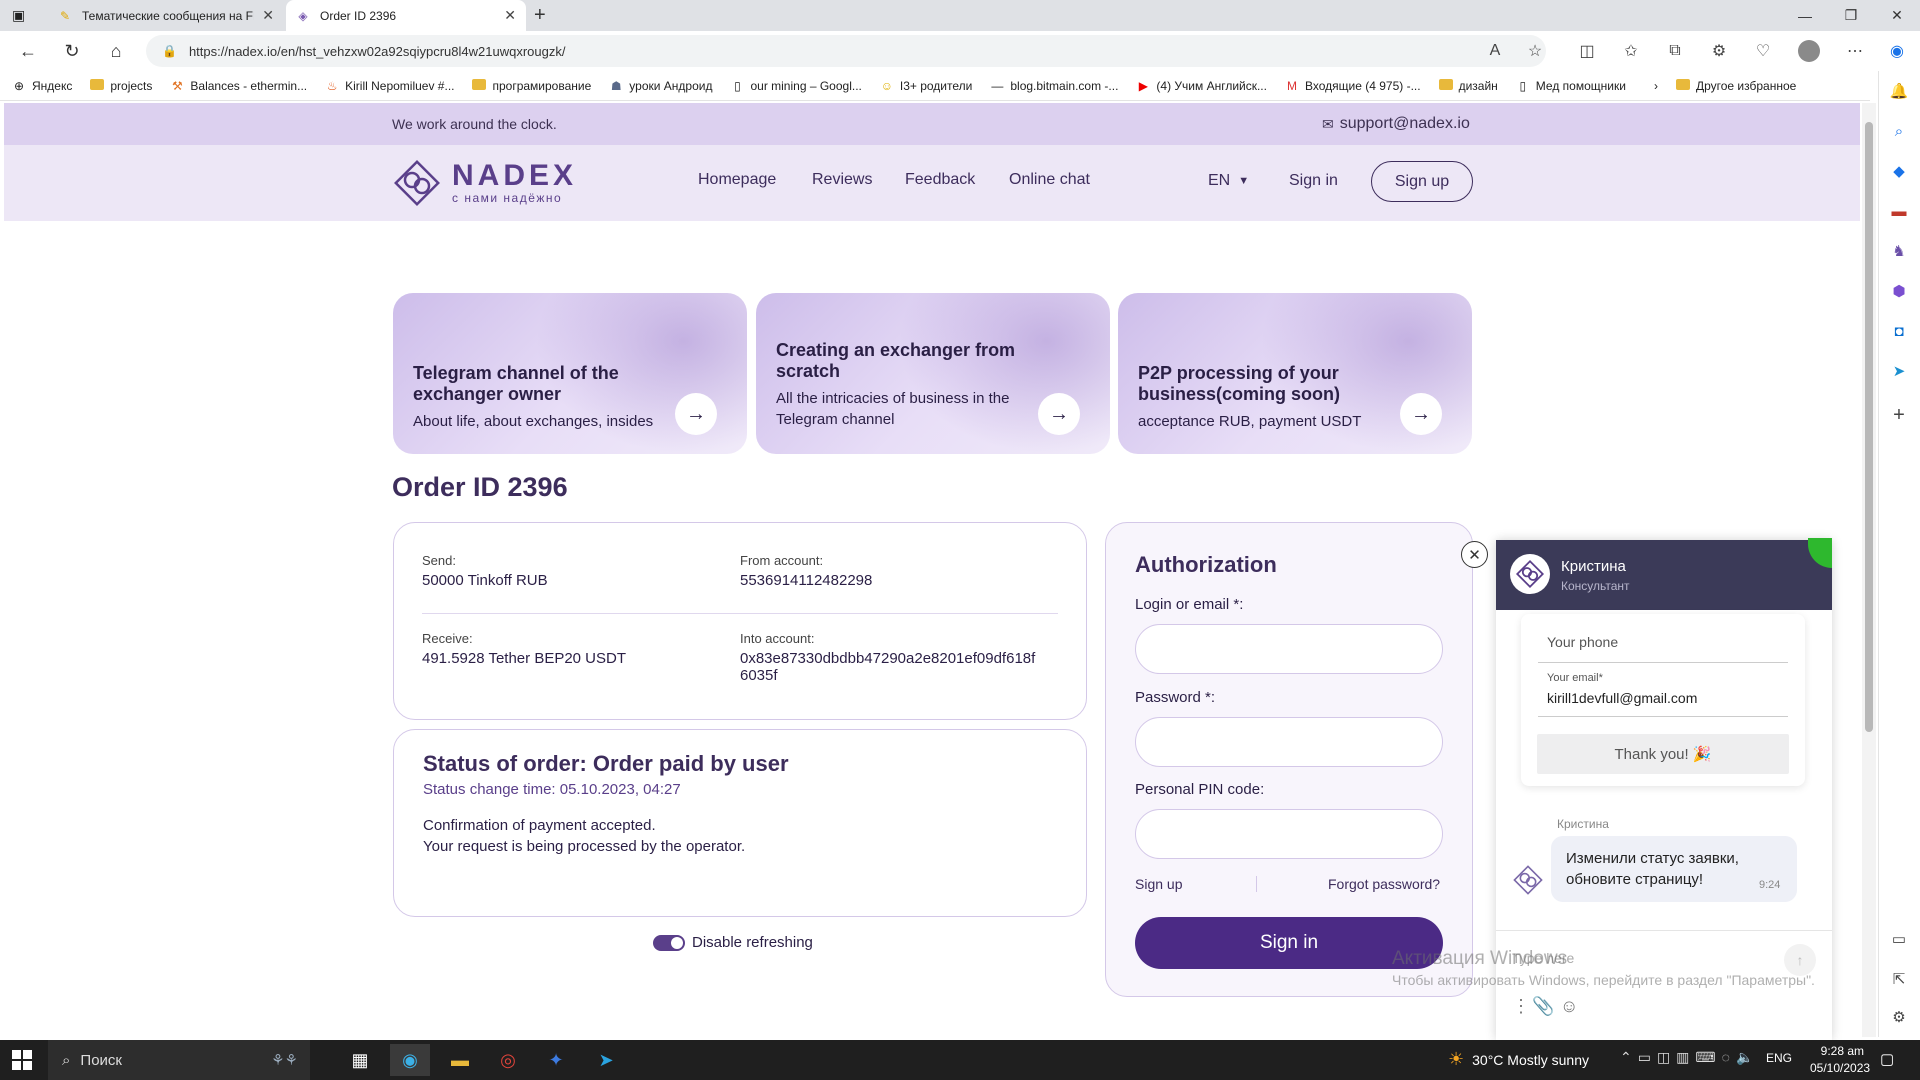 The width and height of the screenshot is (1920, 1080). What do you see at coordinates (1809, 51) in the screenshot?
I see `profile-avatar` at bounding box center [1809, 51].